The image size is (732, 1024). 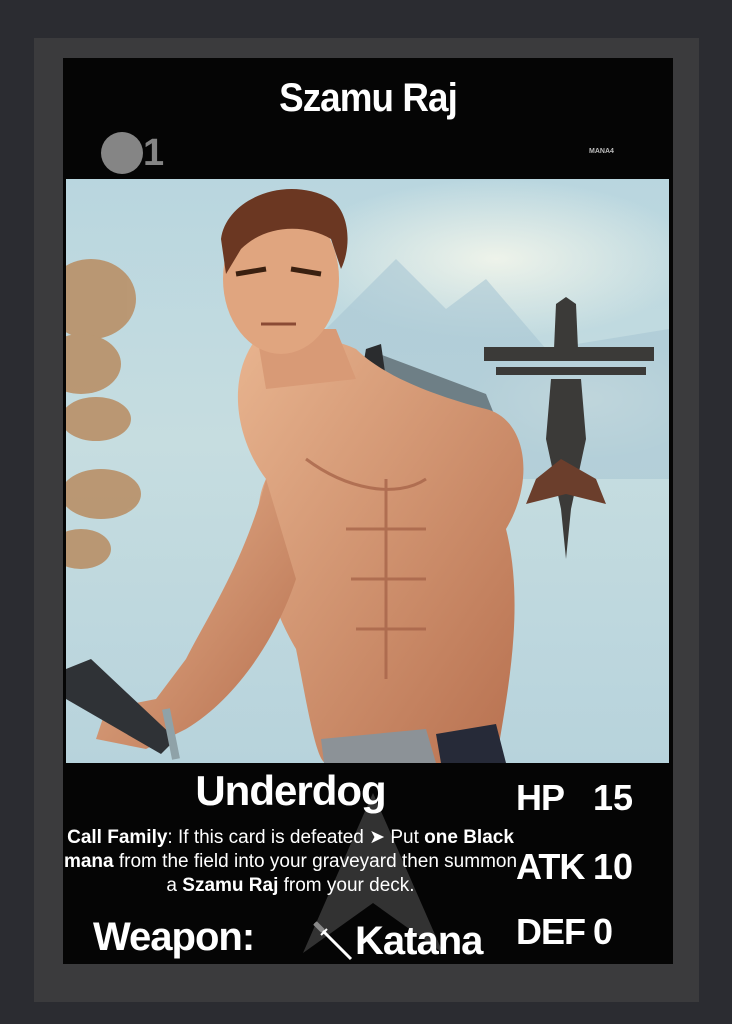 I want to click on arrow-icon: ➤, so click(x=377, y=837).